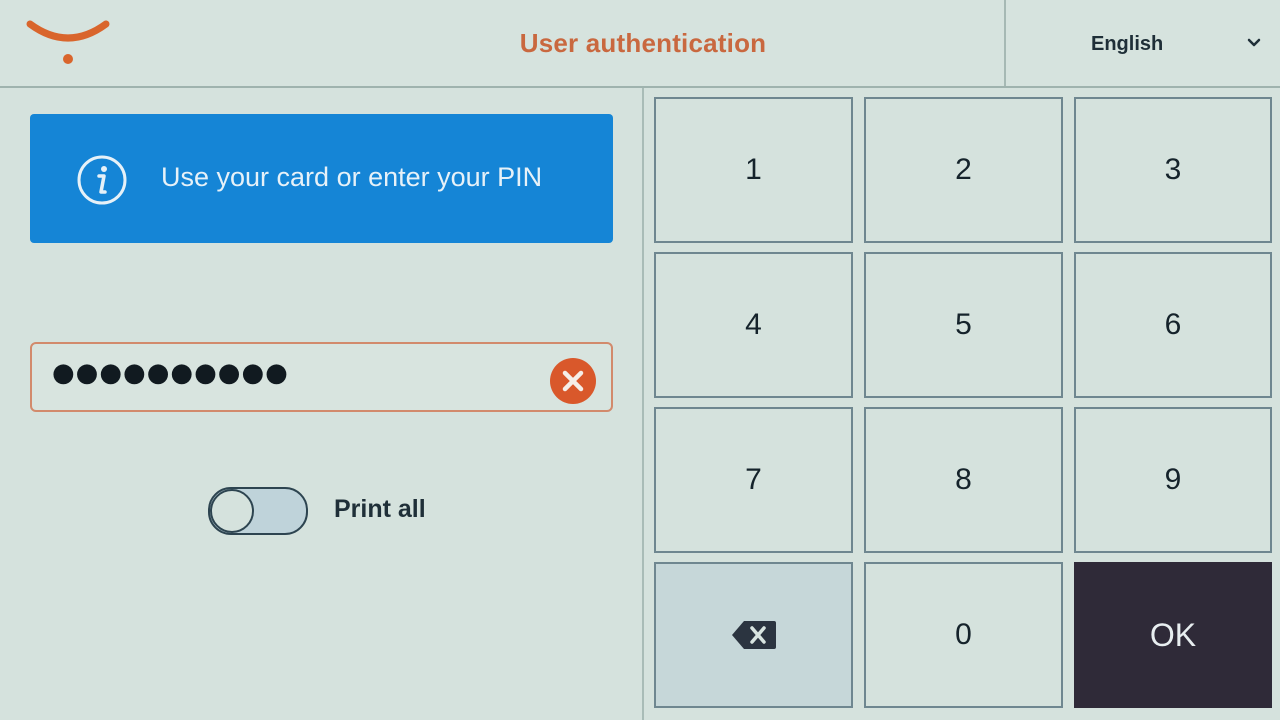  What do you see at coordinates (1173, 635) in the screenshot?
I see `ok-button: OK` at bounding box center [1173, 635].